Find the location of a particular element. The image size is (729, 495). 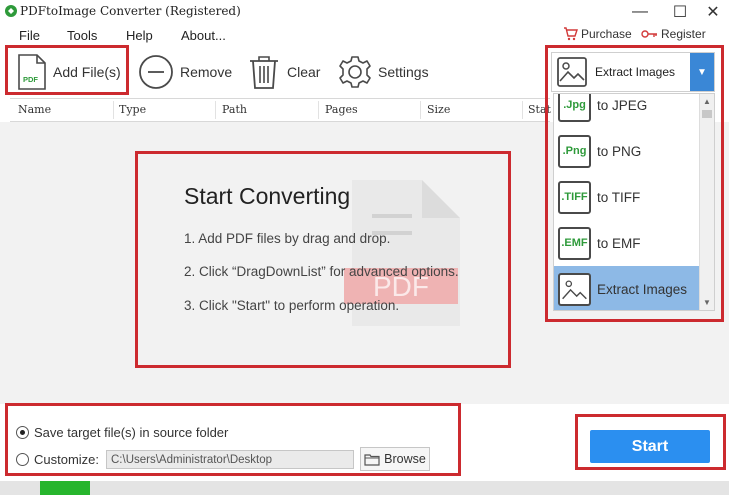

source-folder-radio is located at coordinates (22, 432).